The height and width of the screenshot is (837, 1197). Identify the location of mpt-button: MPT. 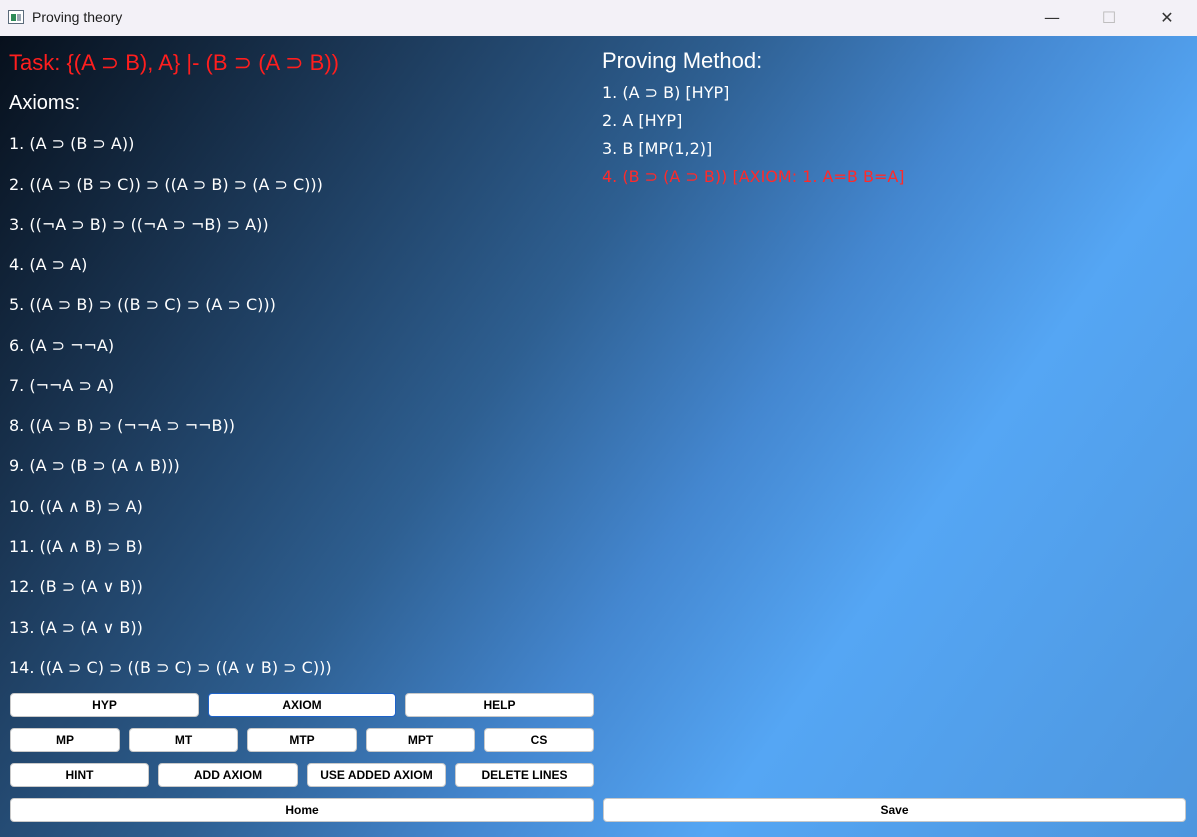
(420, 740).